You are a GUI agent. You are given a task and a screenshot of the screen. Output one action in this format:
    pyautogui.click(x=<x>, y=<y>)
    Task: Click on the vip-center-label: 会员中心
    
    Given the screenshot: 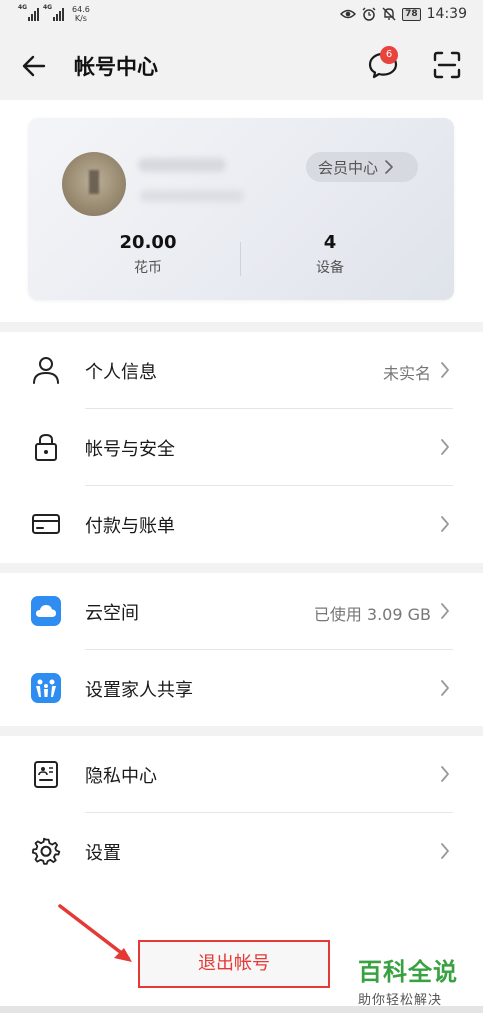 What is the action you would take?
    pyautogui.click(x=348, y=167)
    